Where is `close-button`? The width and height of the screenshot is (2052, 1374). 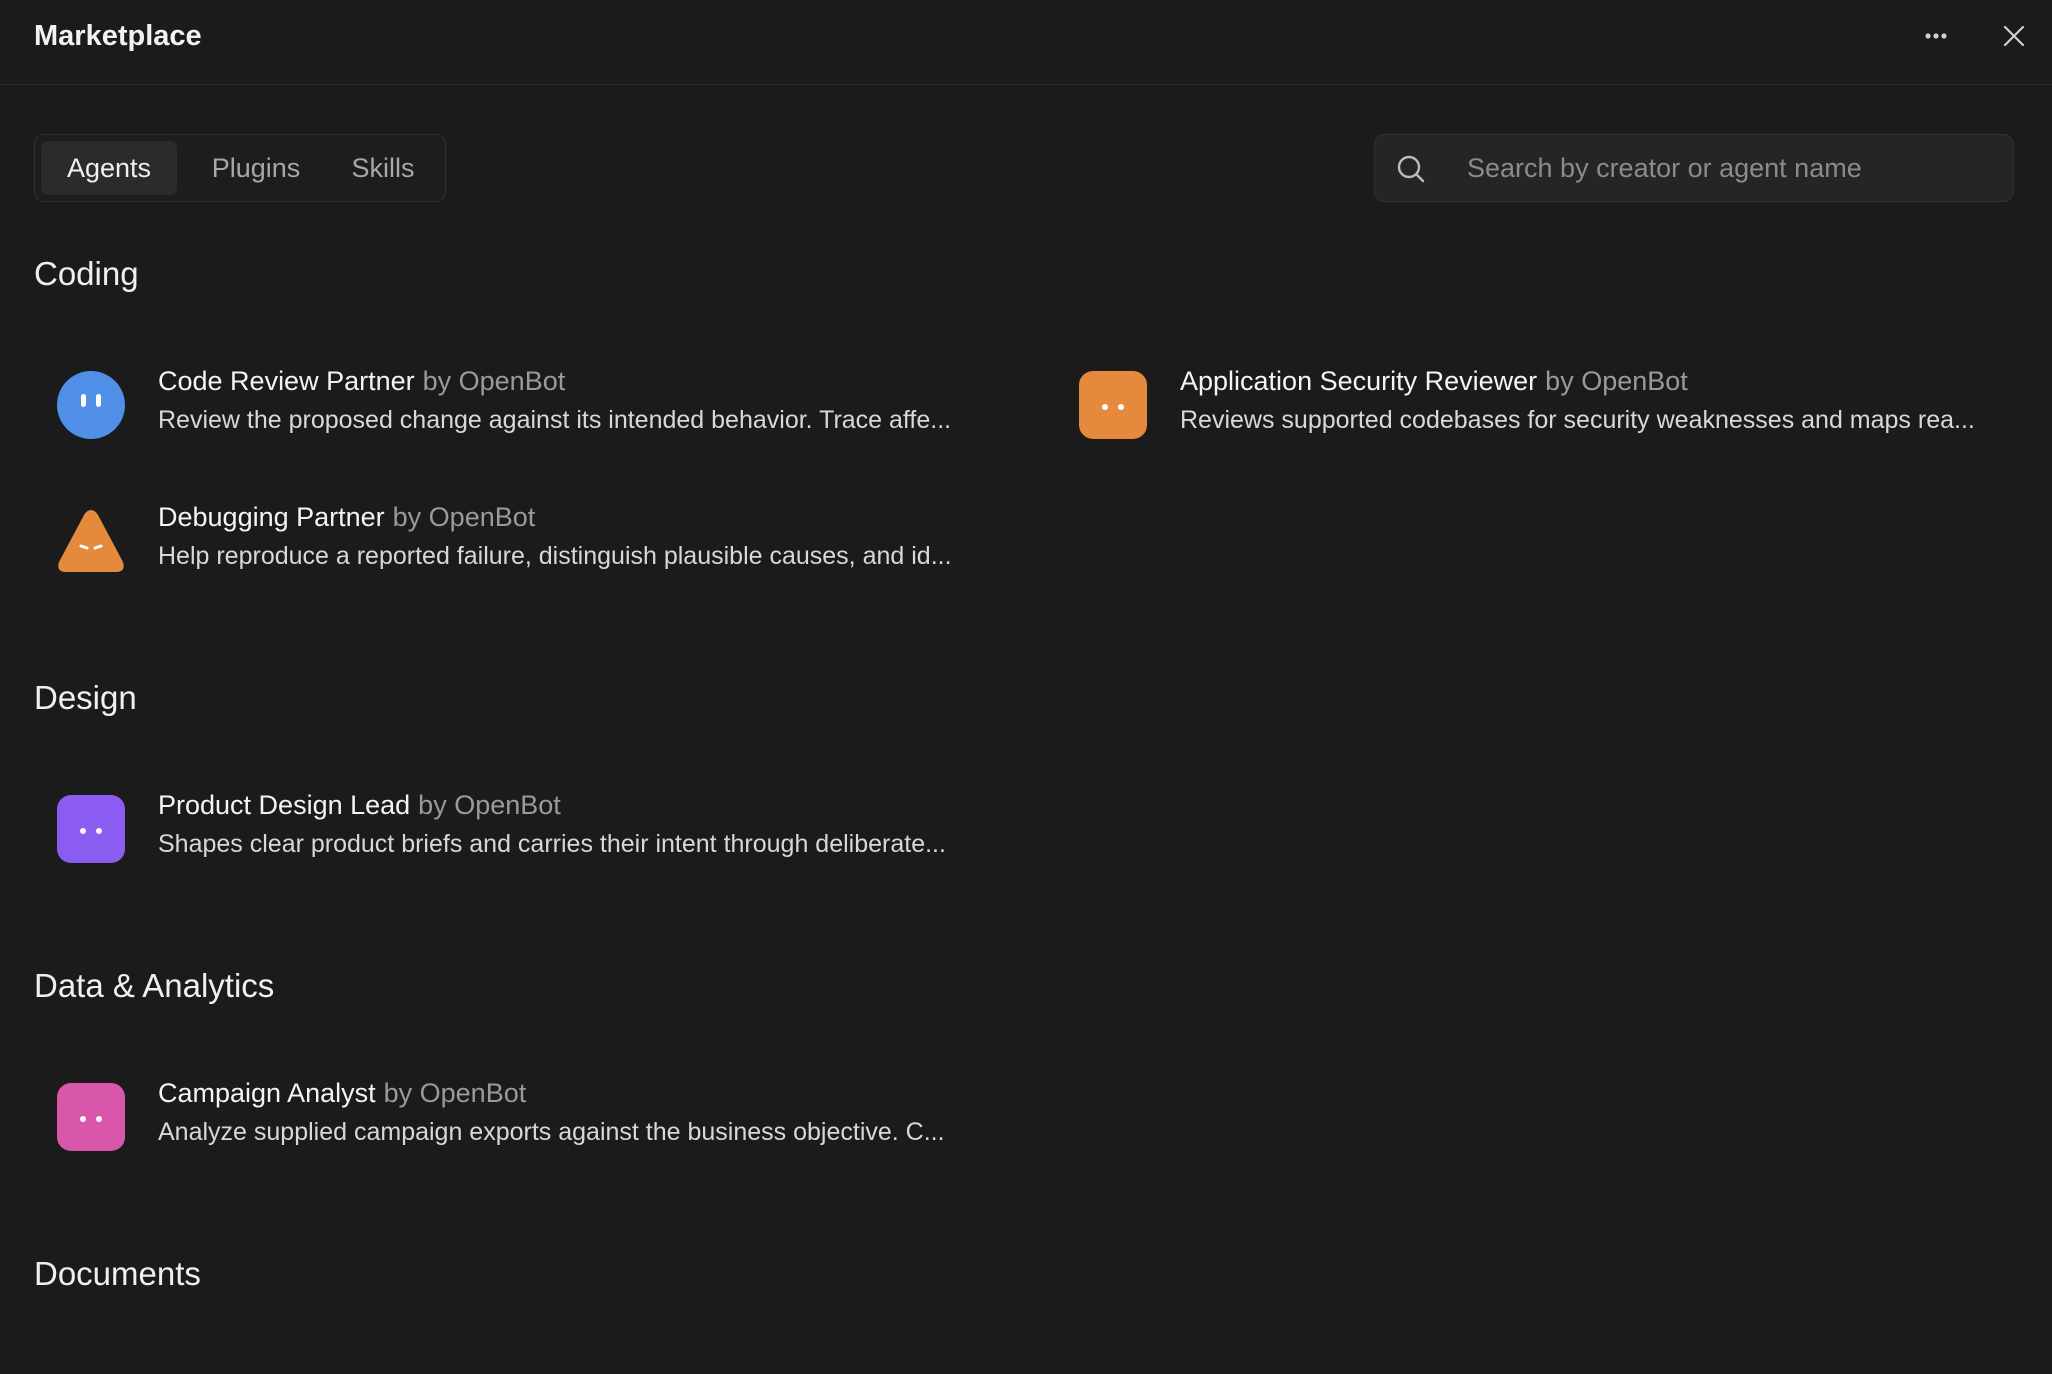
close-button is located at coordinates (2014, 36).